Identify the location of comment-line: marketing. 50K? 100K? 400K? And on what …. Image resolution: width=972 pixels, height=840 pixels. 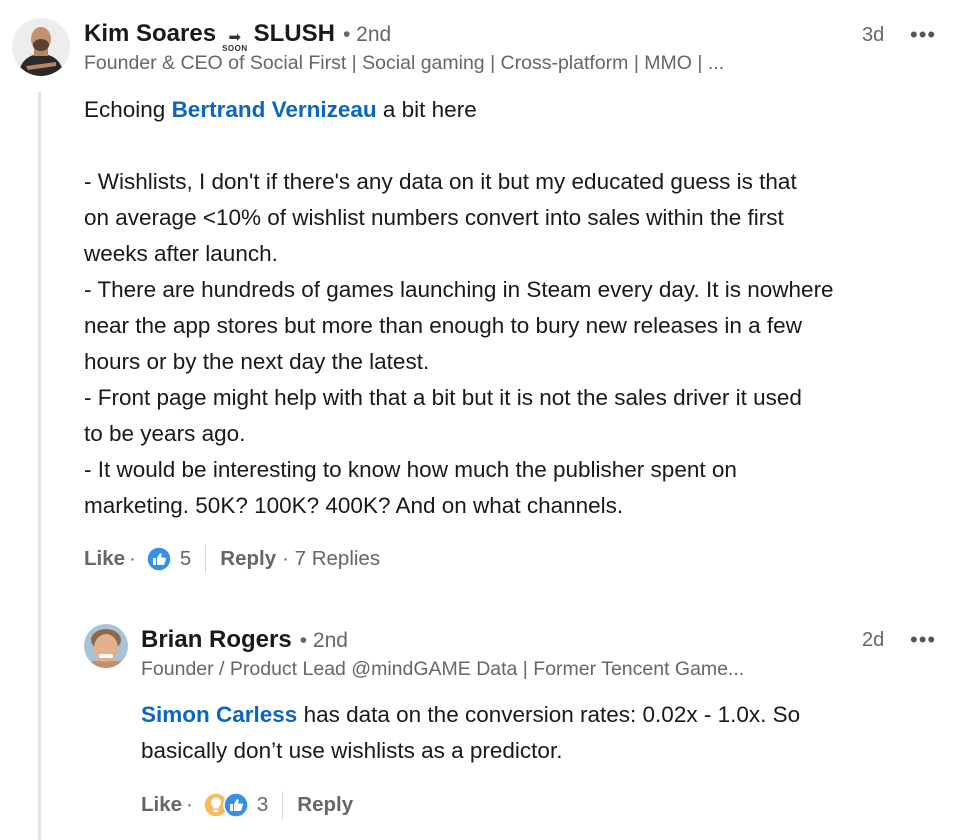
(354, 505).